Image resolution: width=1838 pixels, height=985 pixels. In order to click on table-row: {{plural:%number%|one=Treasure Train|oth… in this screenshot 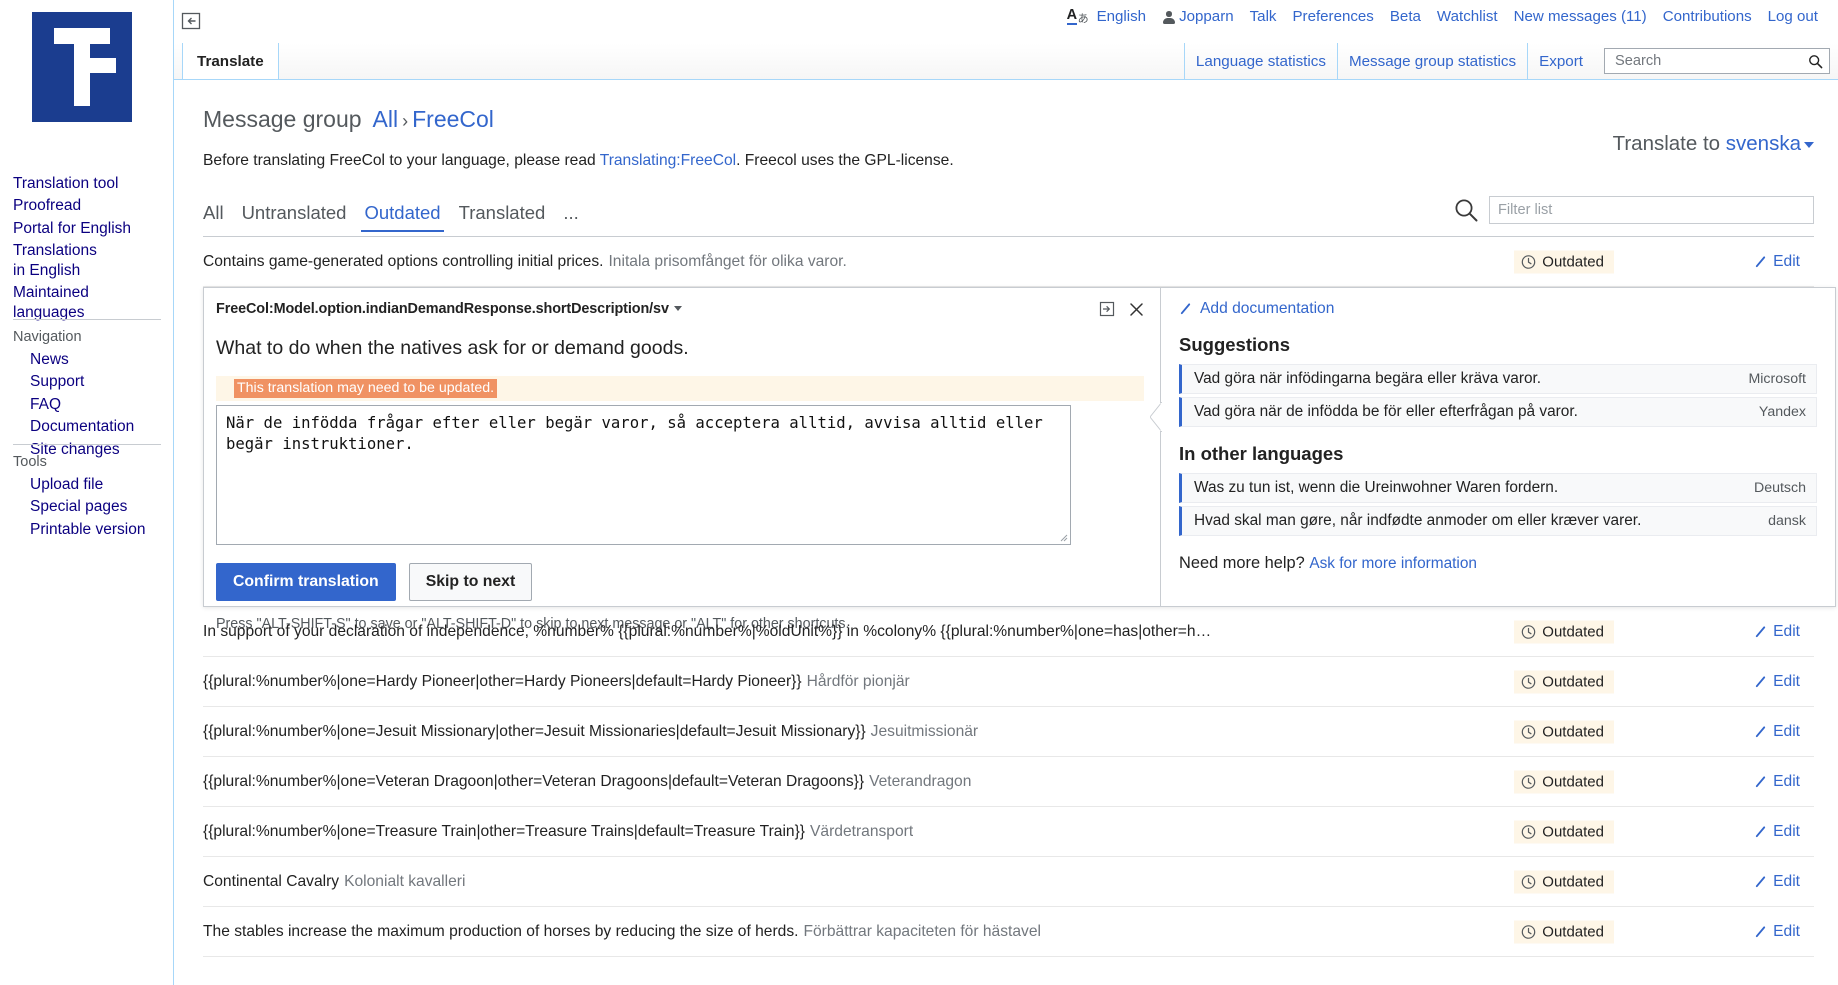, I will do `click(1008, 832)`.